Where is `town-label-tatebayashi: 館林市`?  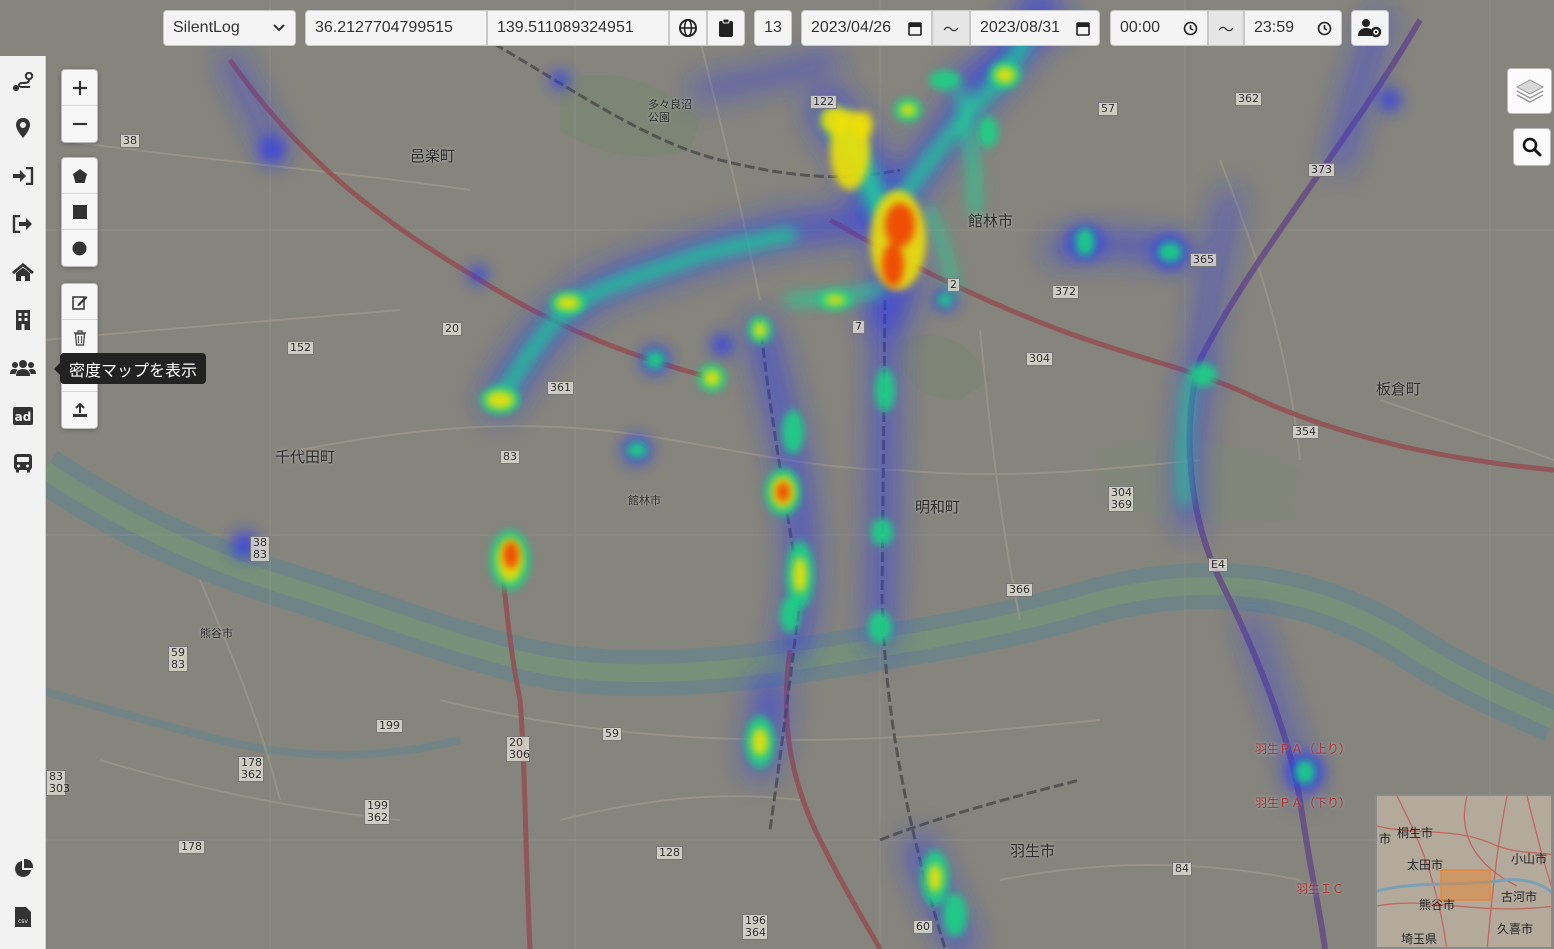 town-label-tatebayashi: 館林市 is located at coordinates (991, 221).